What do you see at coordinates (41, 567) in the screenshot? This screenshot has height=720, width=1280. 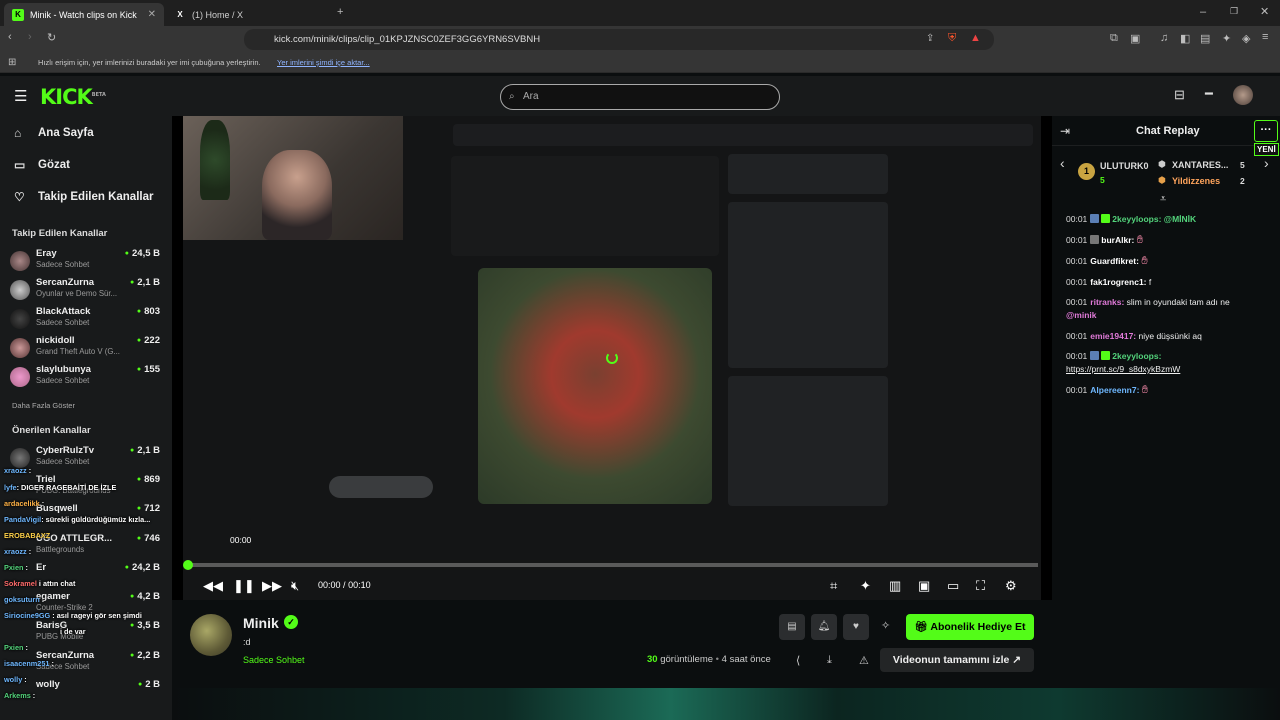 I see `channel-name: Er` at bounding box center [41, 567].